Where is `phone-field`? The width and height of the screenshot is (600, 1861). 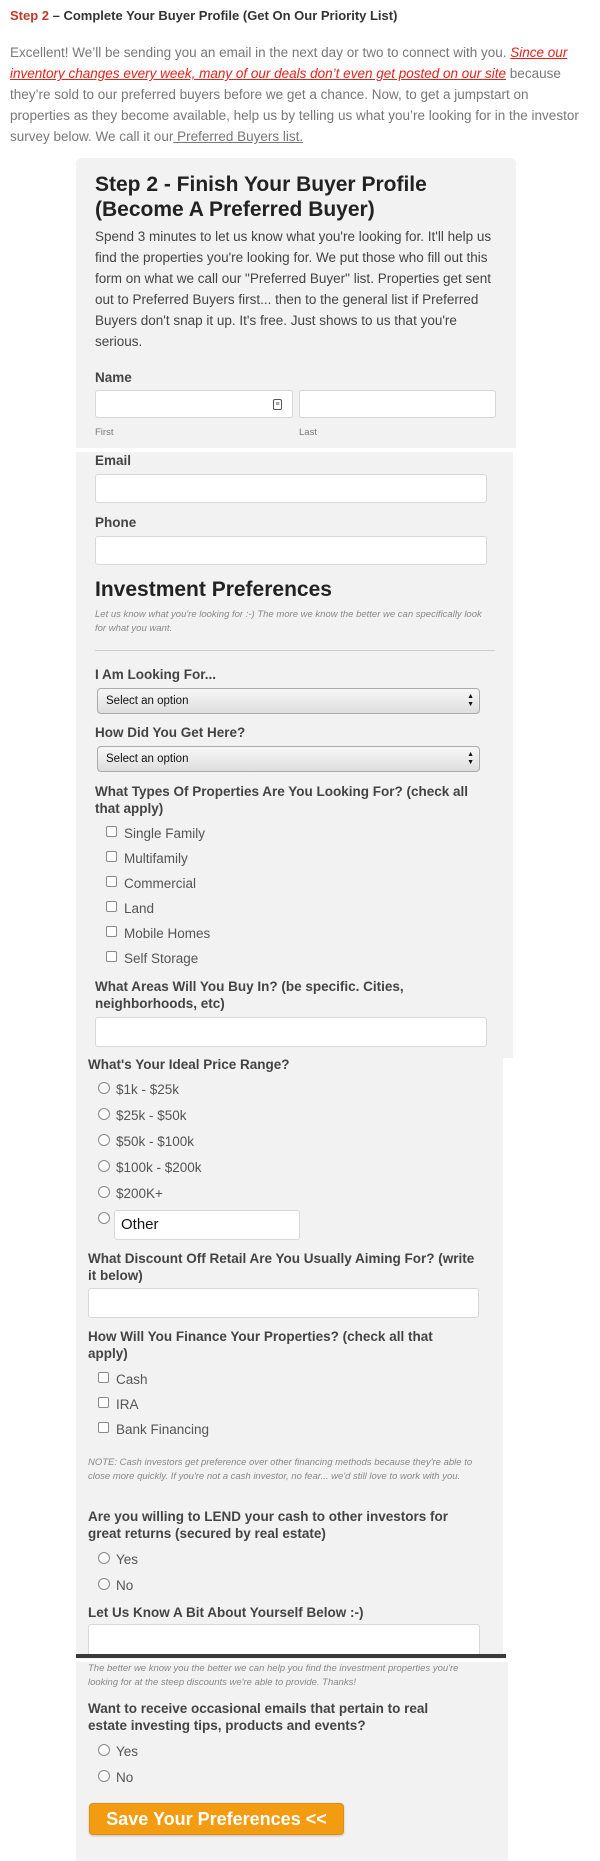
phone-field is located at coordinates (291, 550).